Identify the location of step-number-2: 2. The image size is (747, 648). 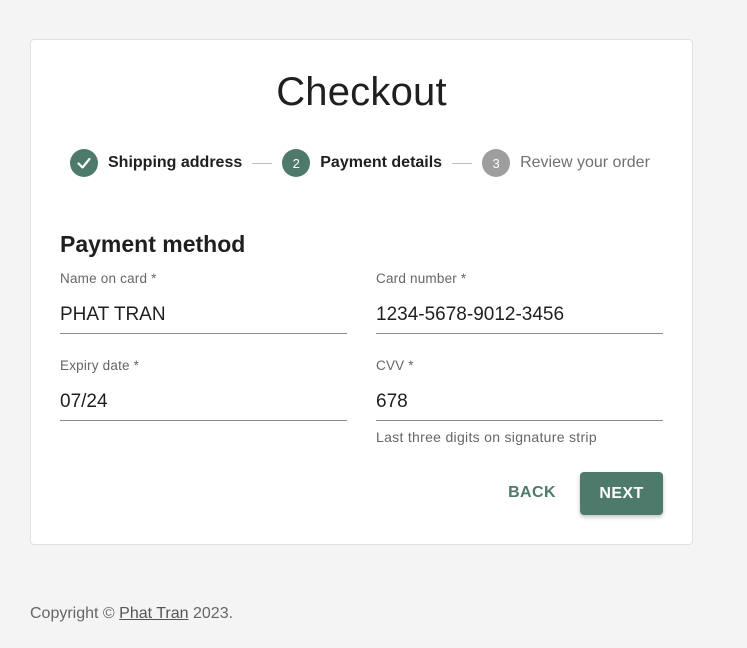
(296, 163).